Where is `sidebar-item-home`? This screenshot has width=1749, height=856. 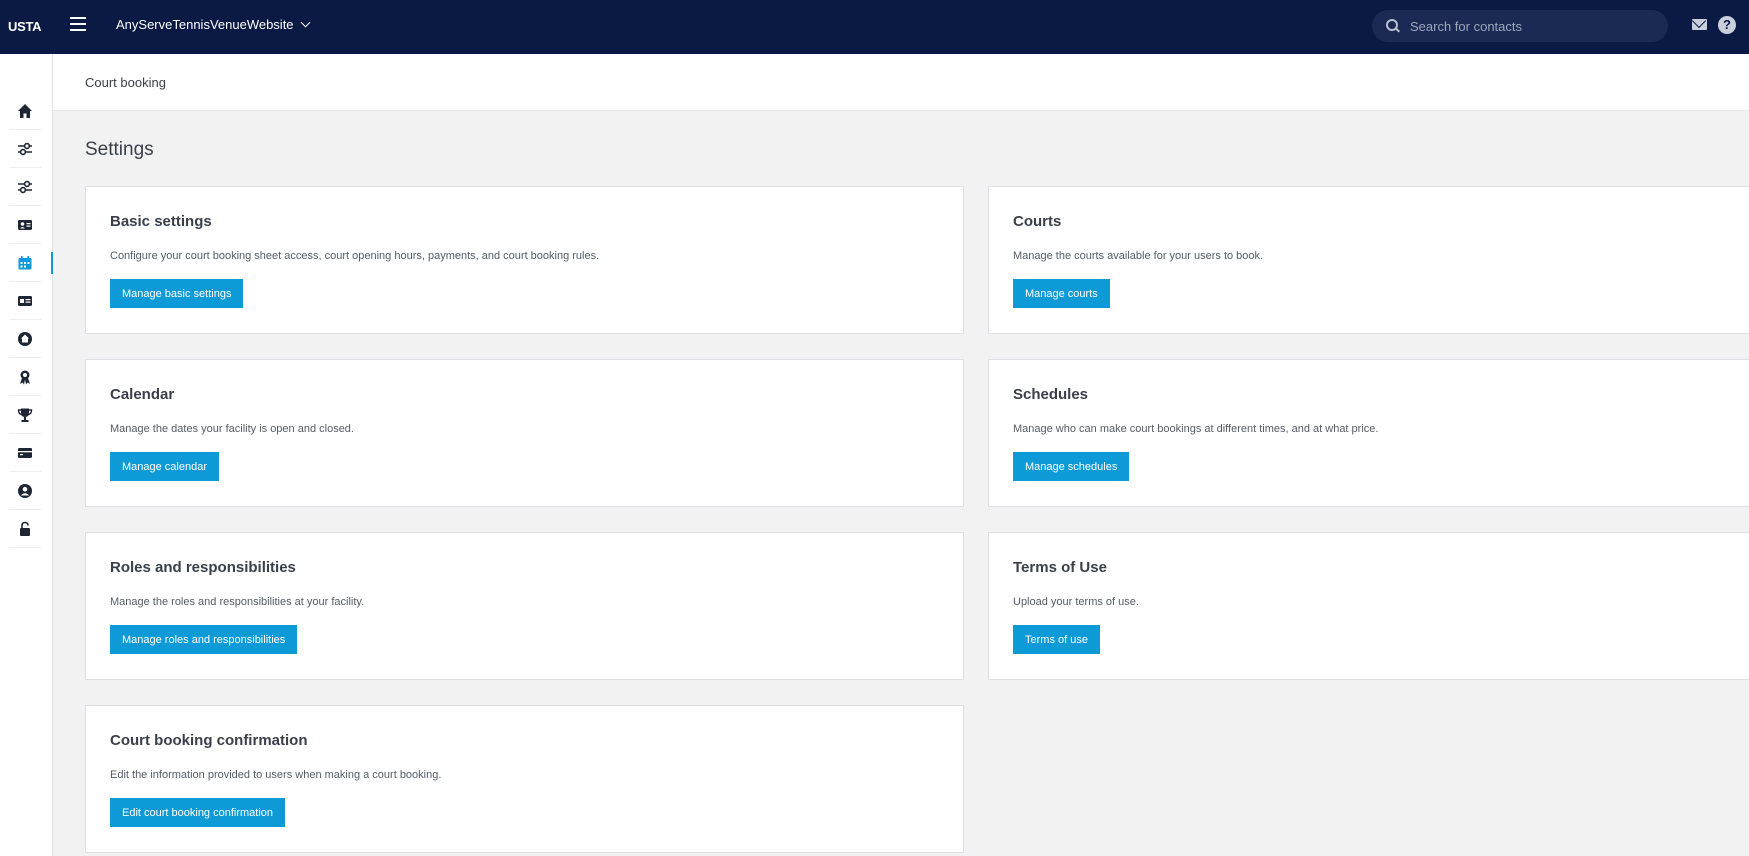 sidebar-item-home is located at coordinates (25, 111).